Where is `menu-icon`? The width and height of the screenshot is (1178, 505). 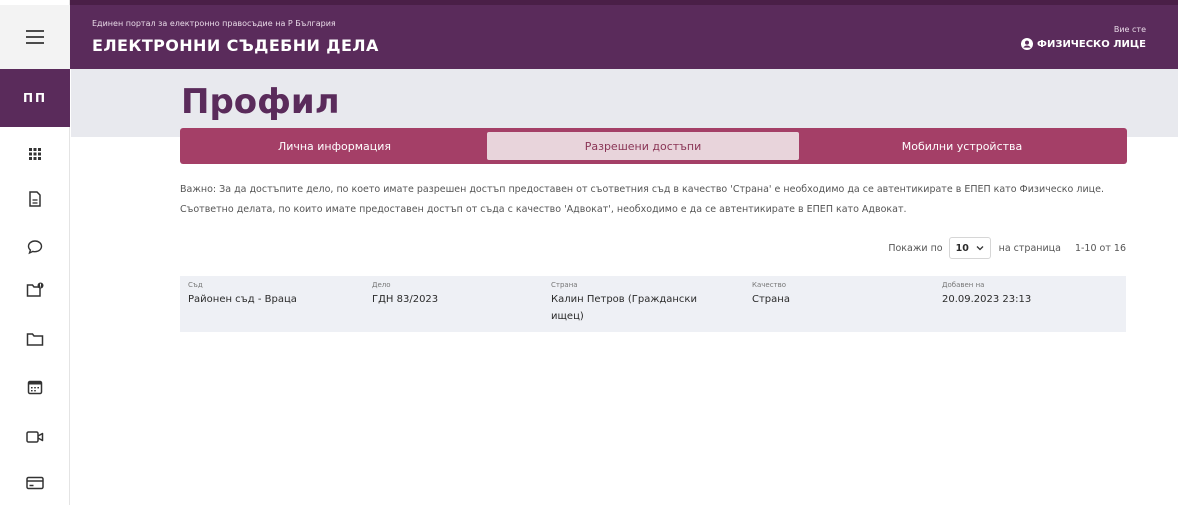 menu-icon is located at coordinates (35, 37).